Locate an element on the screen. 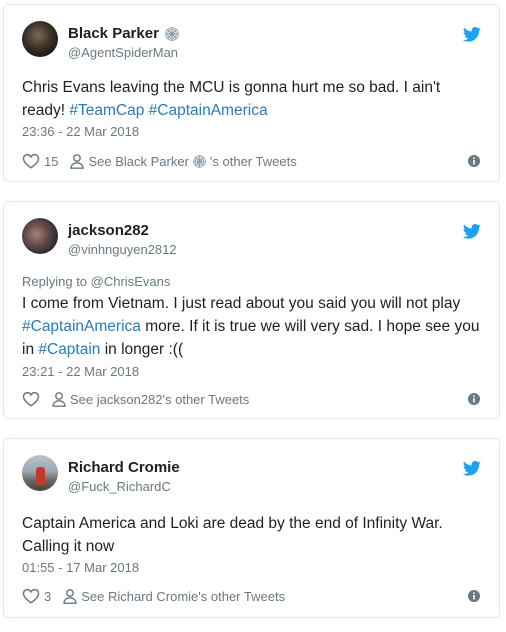  replying-to: Replying to @ChrisEvans is located at coordinates (96, 281).